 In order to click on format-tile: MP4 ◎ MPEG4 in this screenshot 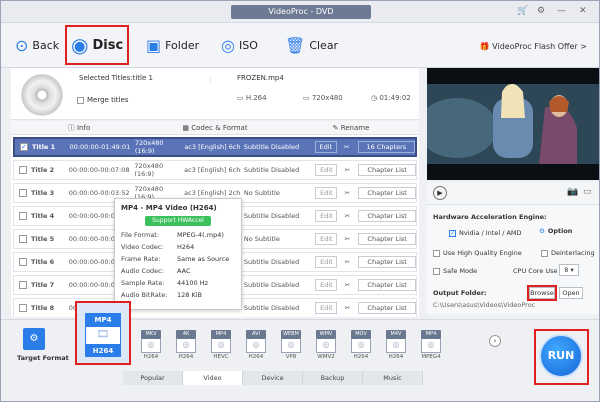, I will do `click(431, 346)`.